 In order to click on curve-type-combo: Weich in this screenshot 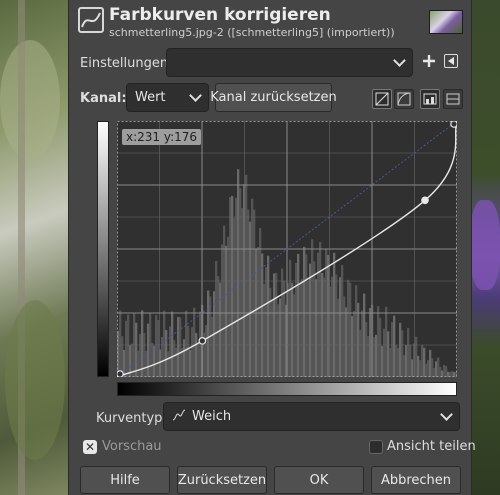, I will do `click(311, 416)`.